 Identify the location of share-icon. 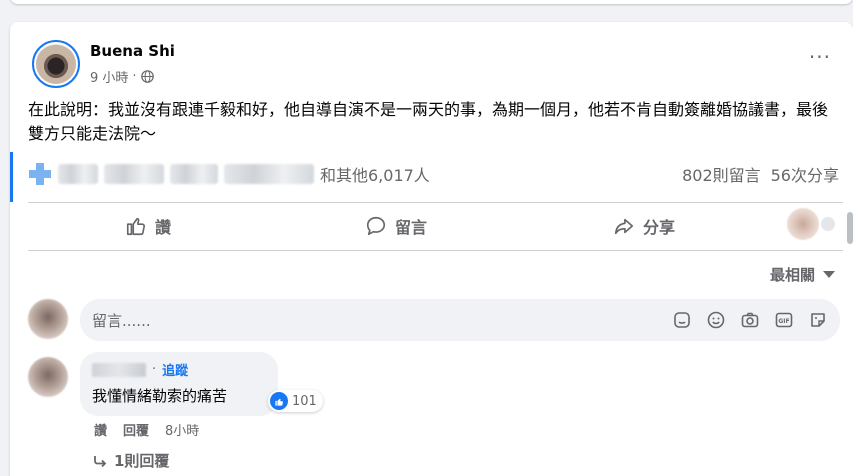
(624, 226).